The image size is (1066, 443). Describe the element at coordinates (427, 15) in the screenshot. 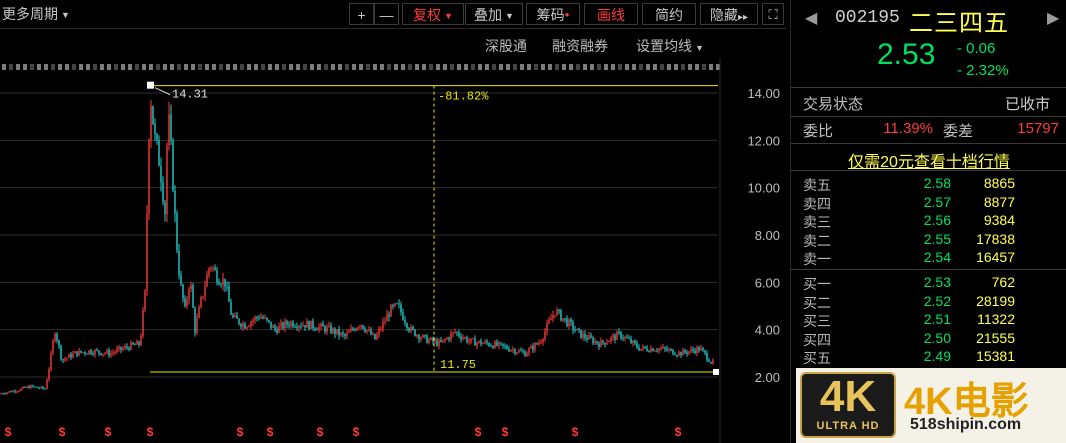

I see `fuquan-label: 复权` at that location.